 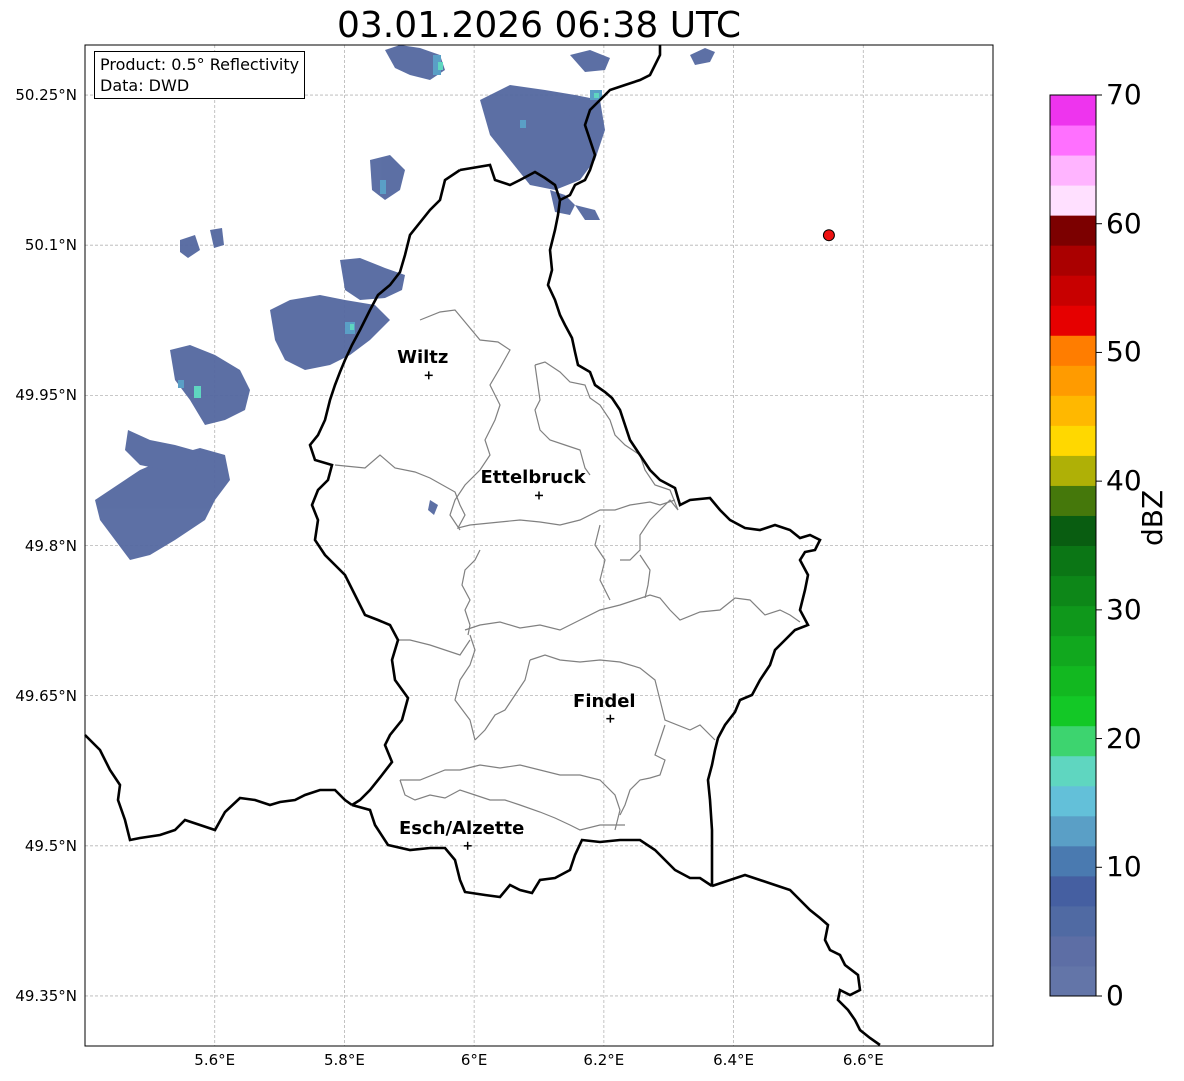 What do you see at coordinates (604, 701) in the screenshot?
I see `city-label: Findel` at bounding box center [604, 701].